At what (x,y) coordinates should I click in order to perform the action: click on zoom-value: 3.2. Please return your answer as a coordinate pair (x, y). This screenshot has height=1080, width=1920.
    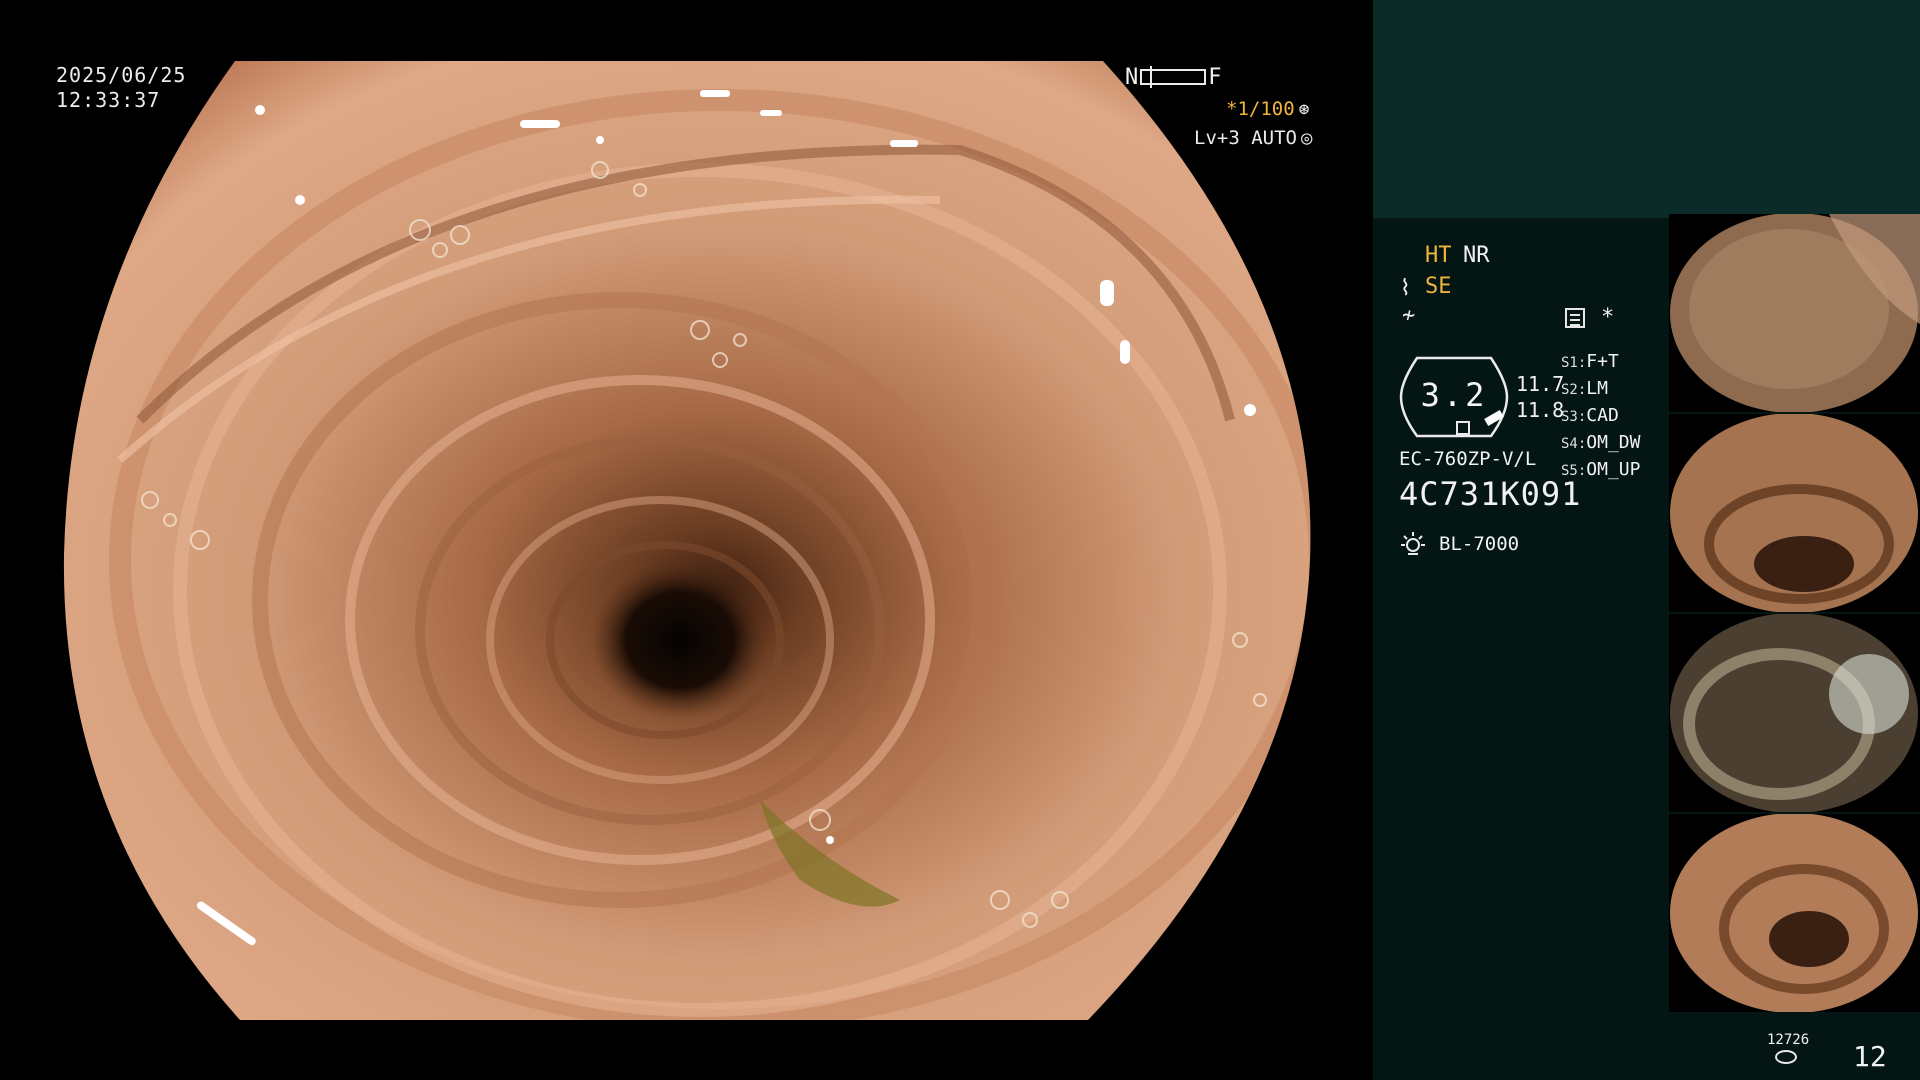
    Looking at the image, I should click on (1454, 395).